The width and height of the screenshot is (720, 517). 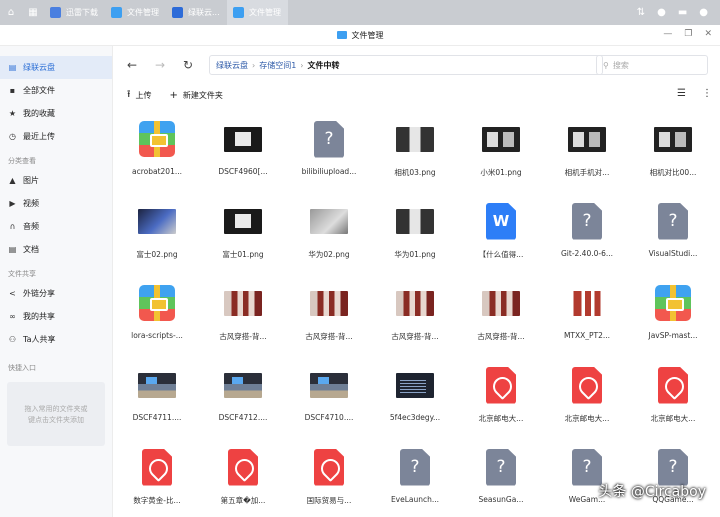 I want to click on apps-grid-icon: ▦, so click(x=33, y=12).